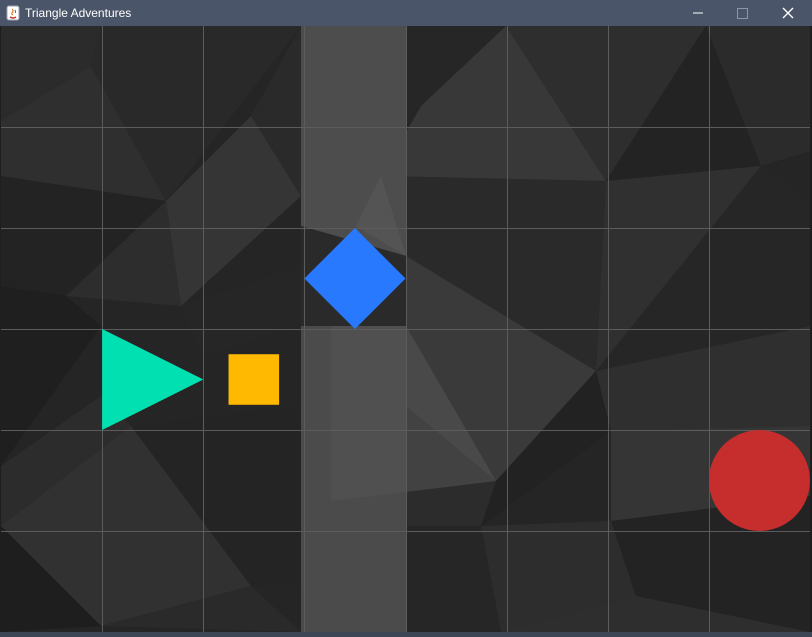  I want to click on minimize-button, so click(698, 13).